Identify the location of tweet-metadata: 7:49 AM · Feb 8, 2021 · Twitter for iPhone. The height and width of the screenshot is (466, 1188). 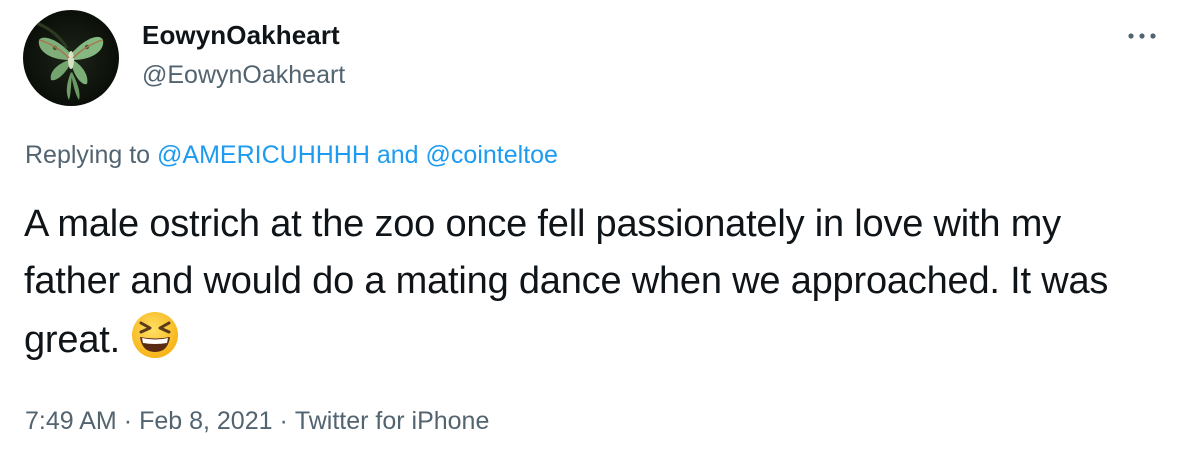
(257, 421).